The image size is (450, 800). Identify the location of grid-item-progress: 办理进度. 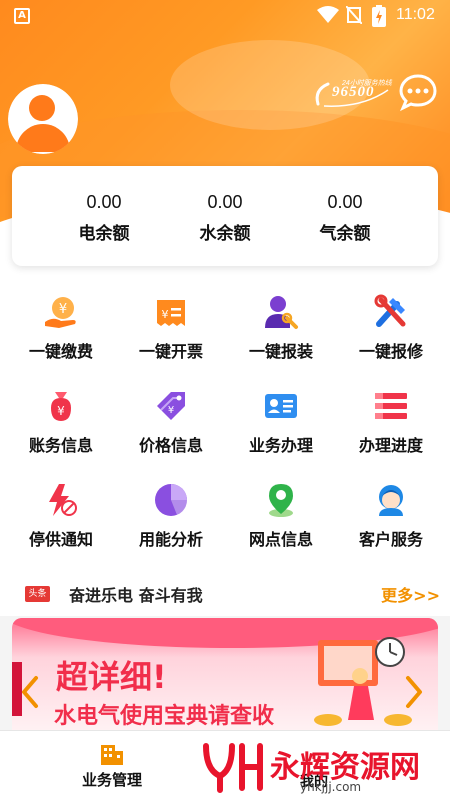
(391, 414).